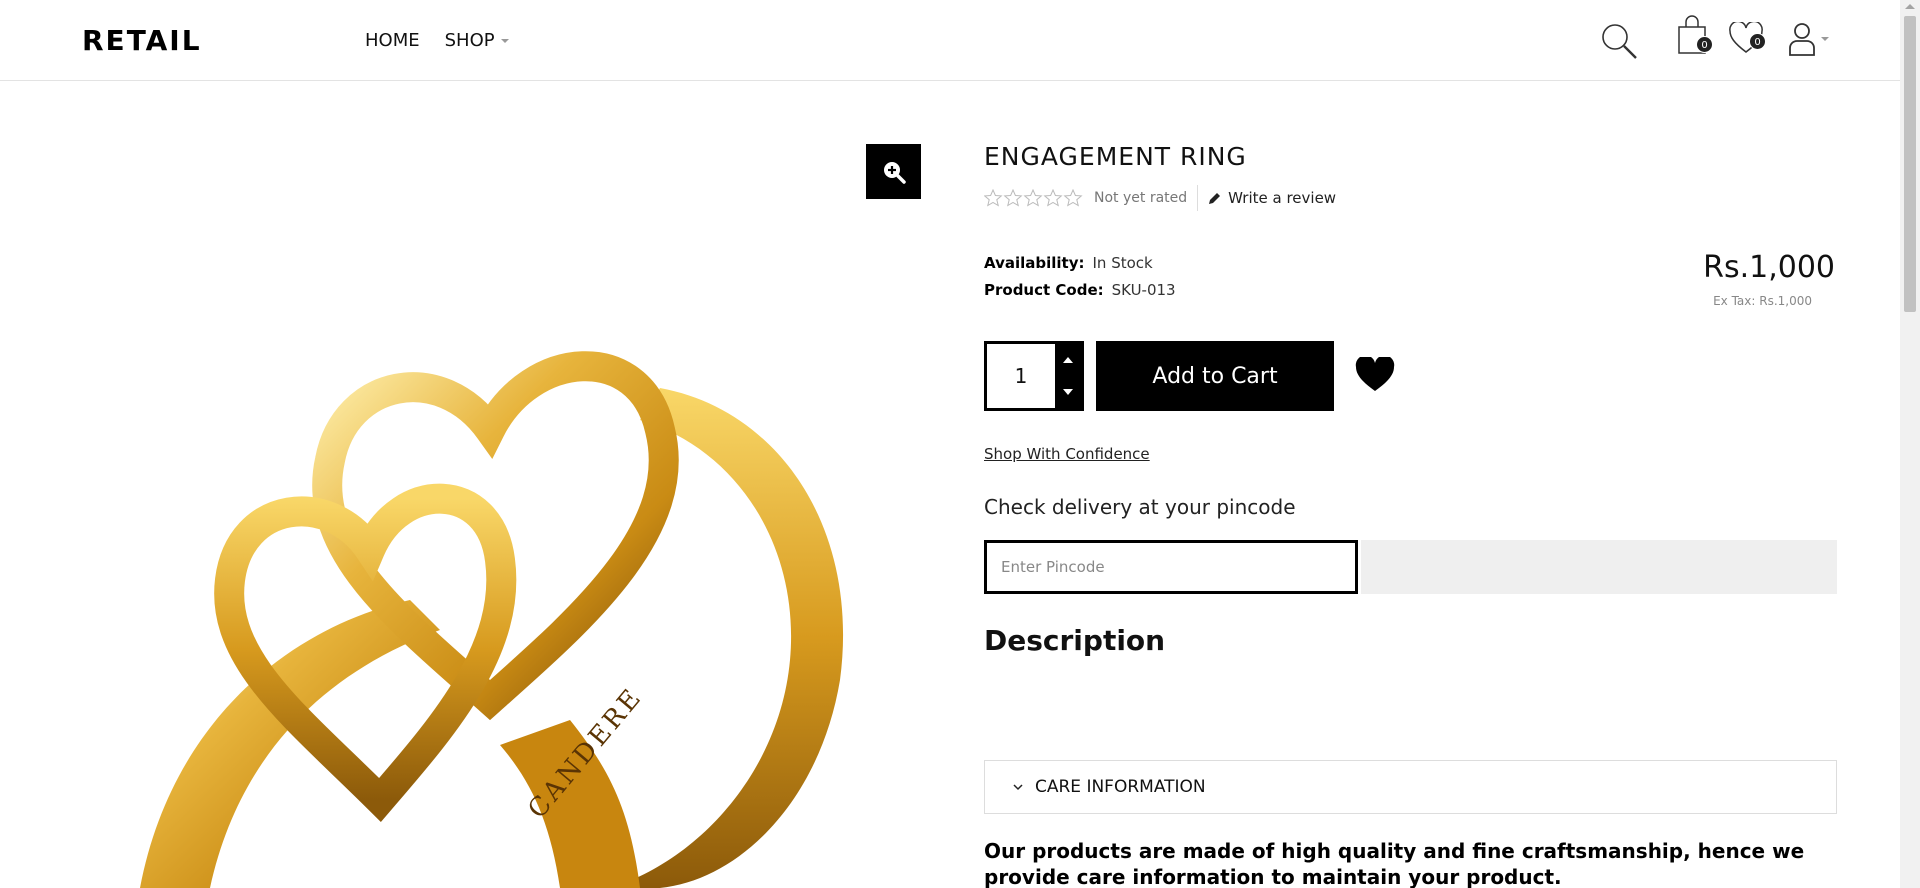 The width and height of the screenshot is (1920, 888). I want to click on quantity-stepper, so click(1034, 376).